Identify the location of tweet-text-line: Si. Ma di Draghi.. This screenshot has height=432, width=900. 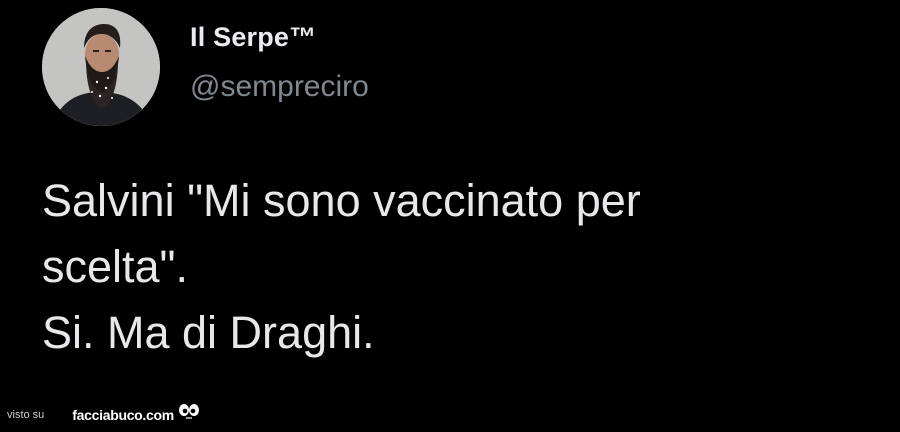
(208, 332).